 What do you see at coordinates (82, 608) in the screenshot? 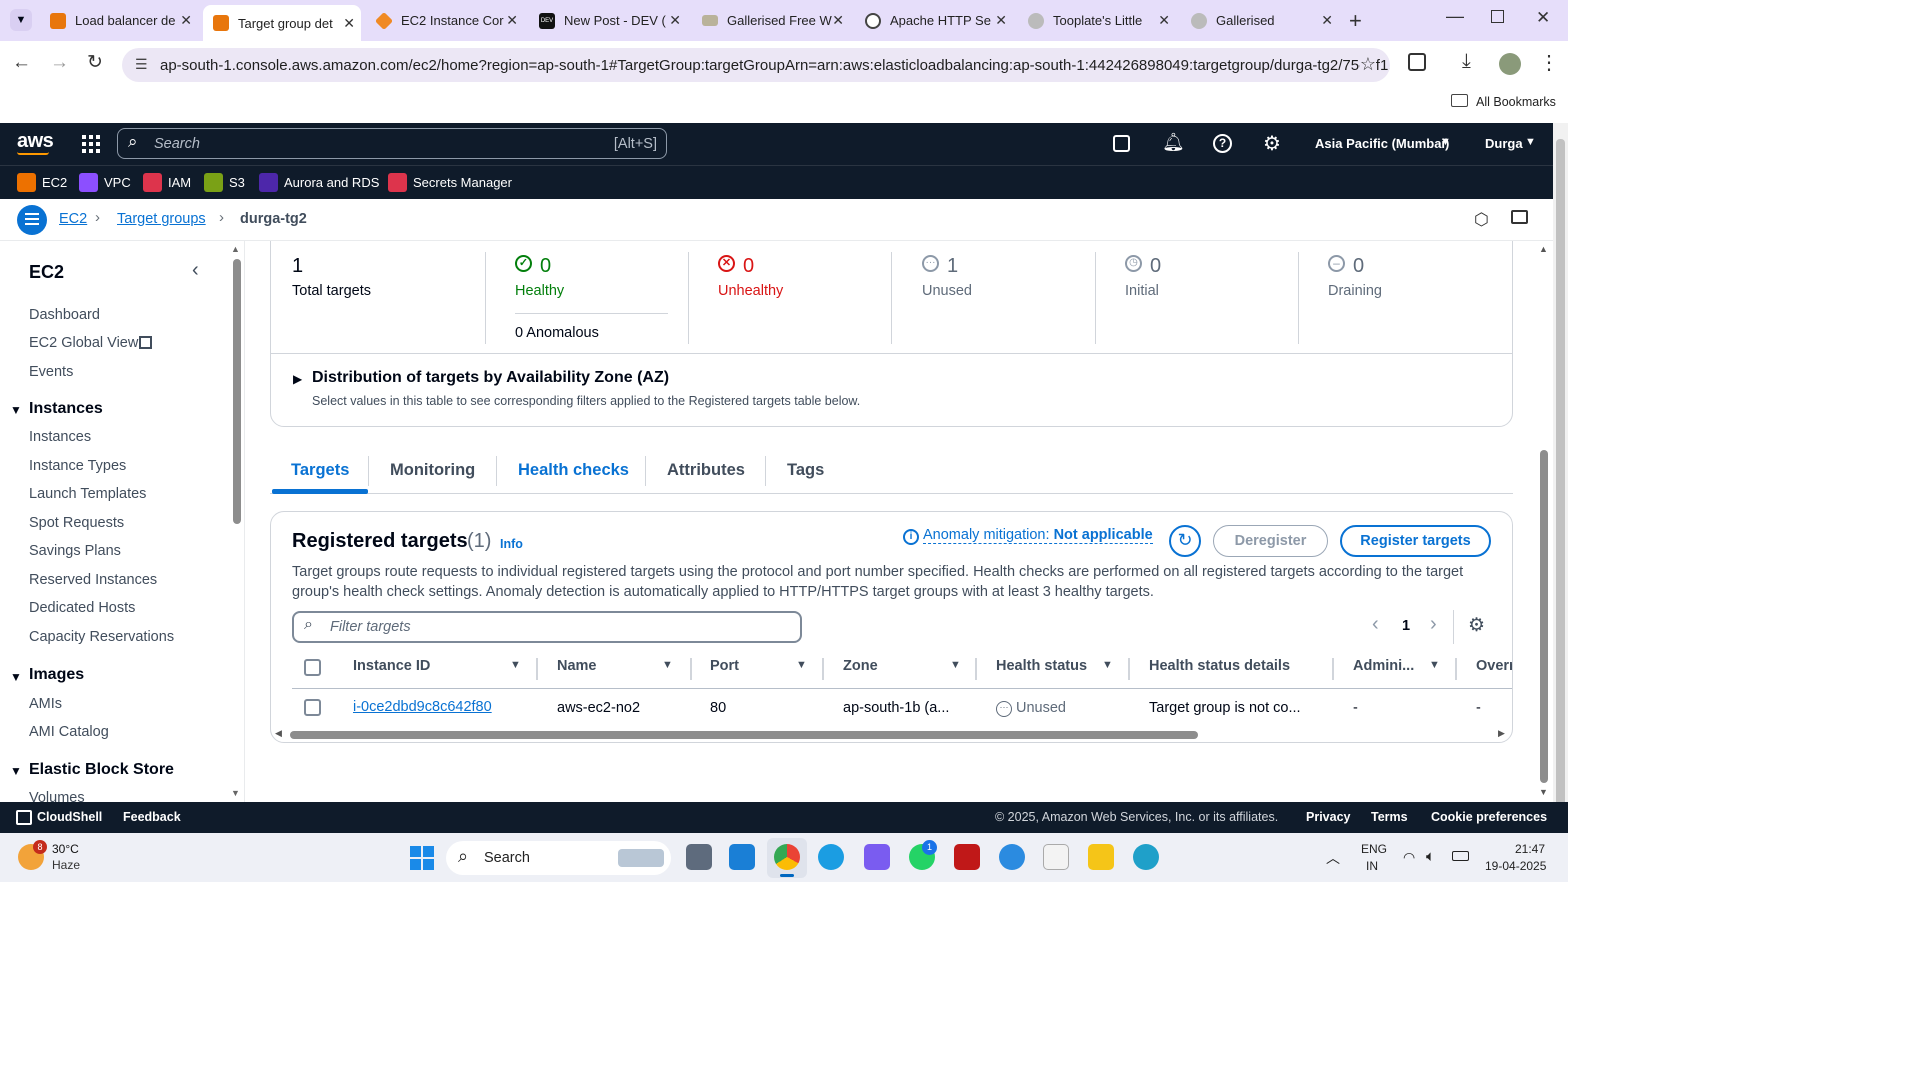
I see `sidebar-item-dedicated-hosts: Dedicated Hosts` at bounding box center [82, 608].